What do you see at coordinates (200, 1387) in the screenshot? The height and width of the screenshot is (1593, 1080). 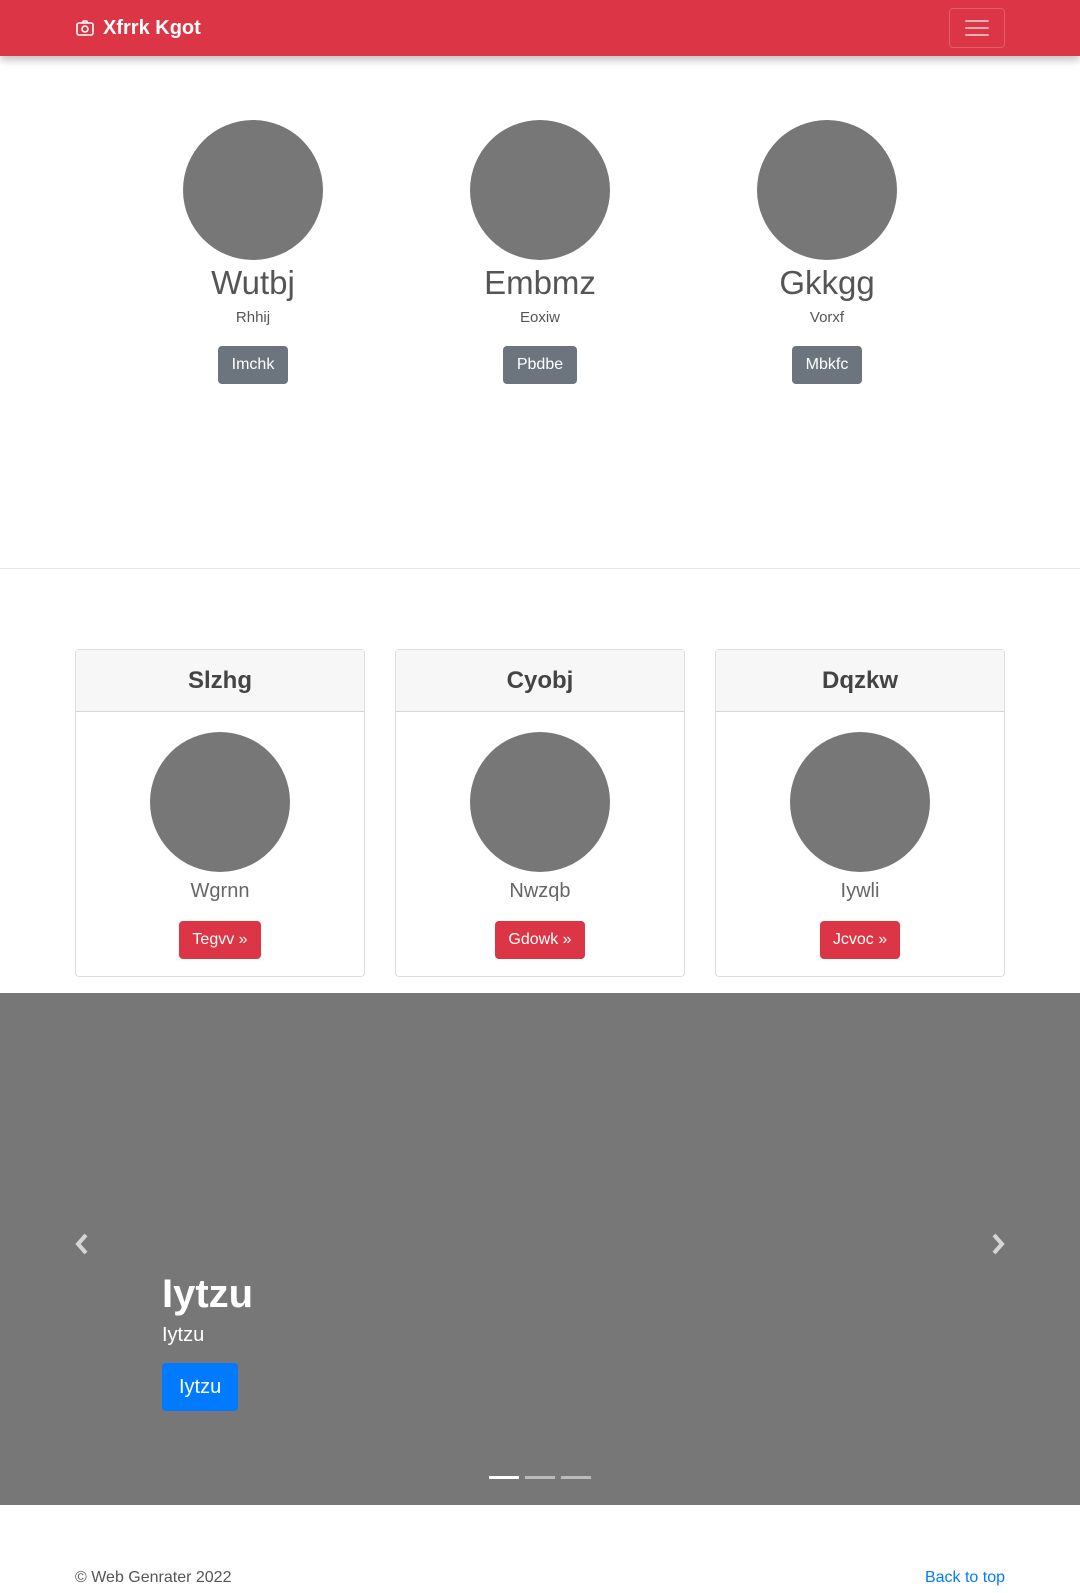 I see `carousel-button: Iytzu` at bounding box center [200, 1387].